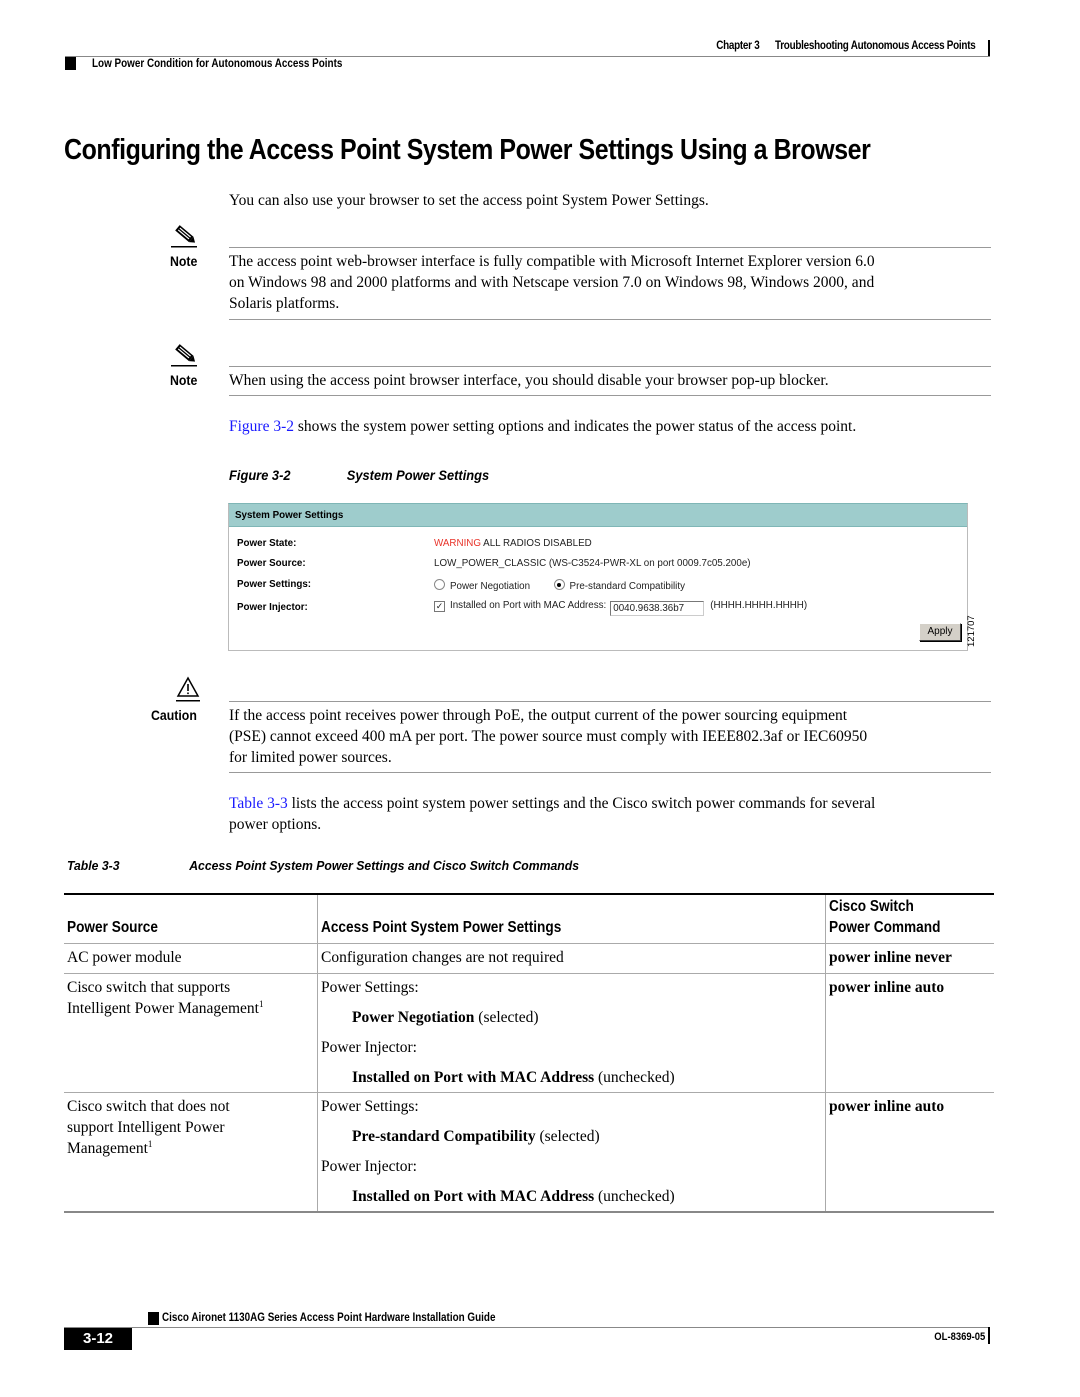 This screenshot has width=1080, height=1397. What do you see at coordinates (598, 515) in the screenshot?
I see `panel-header: System Power Settings` at bounding box center [598, 515].